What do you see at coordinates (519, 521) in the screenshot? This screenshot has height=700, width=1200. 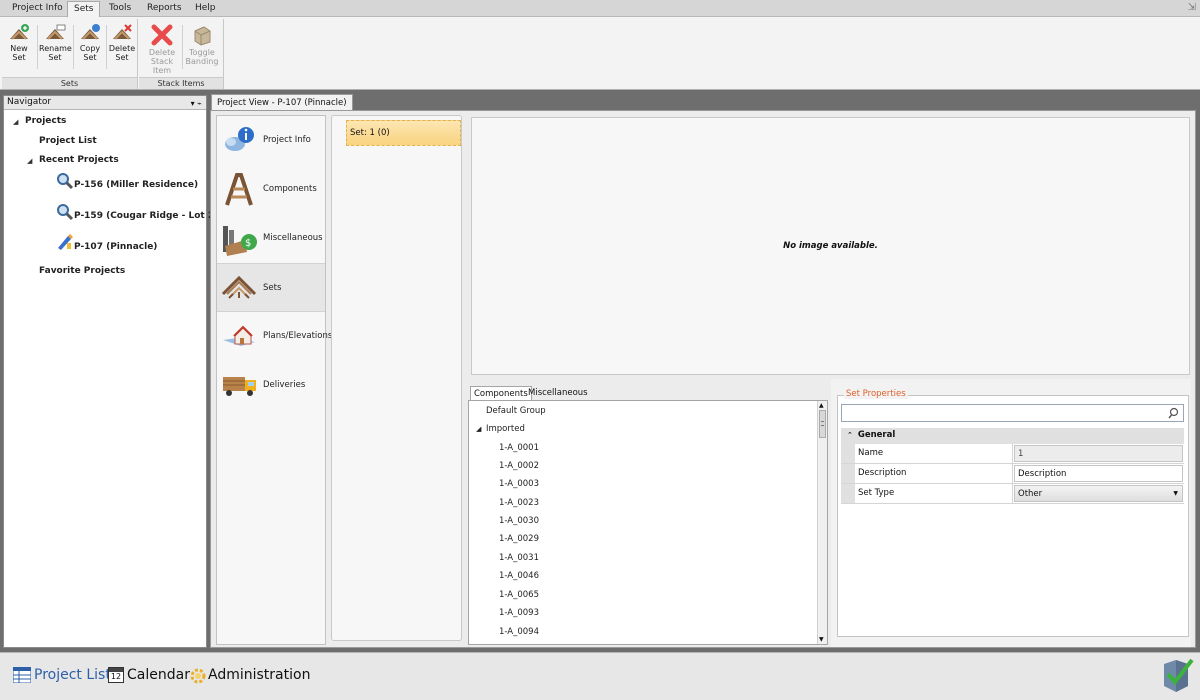 I see `component-row: 1-A_0030` at bounding box center [519, 521].